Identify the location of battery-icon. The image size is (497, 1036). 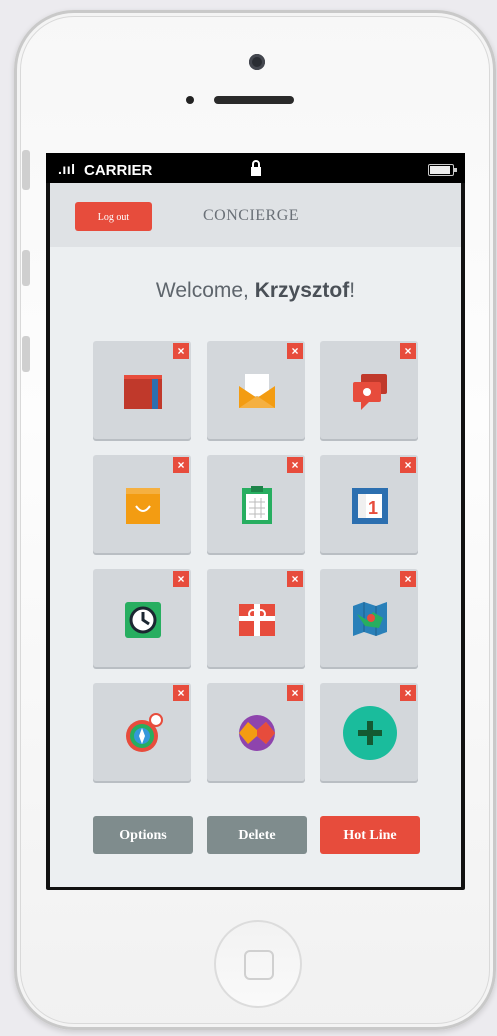
(442, 170).